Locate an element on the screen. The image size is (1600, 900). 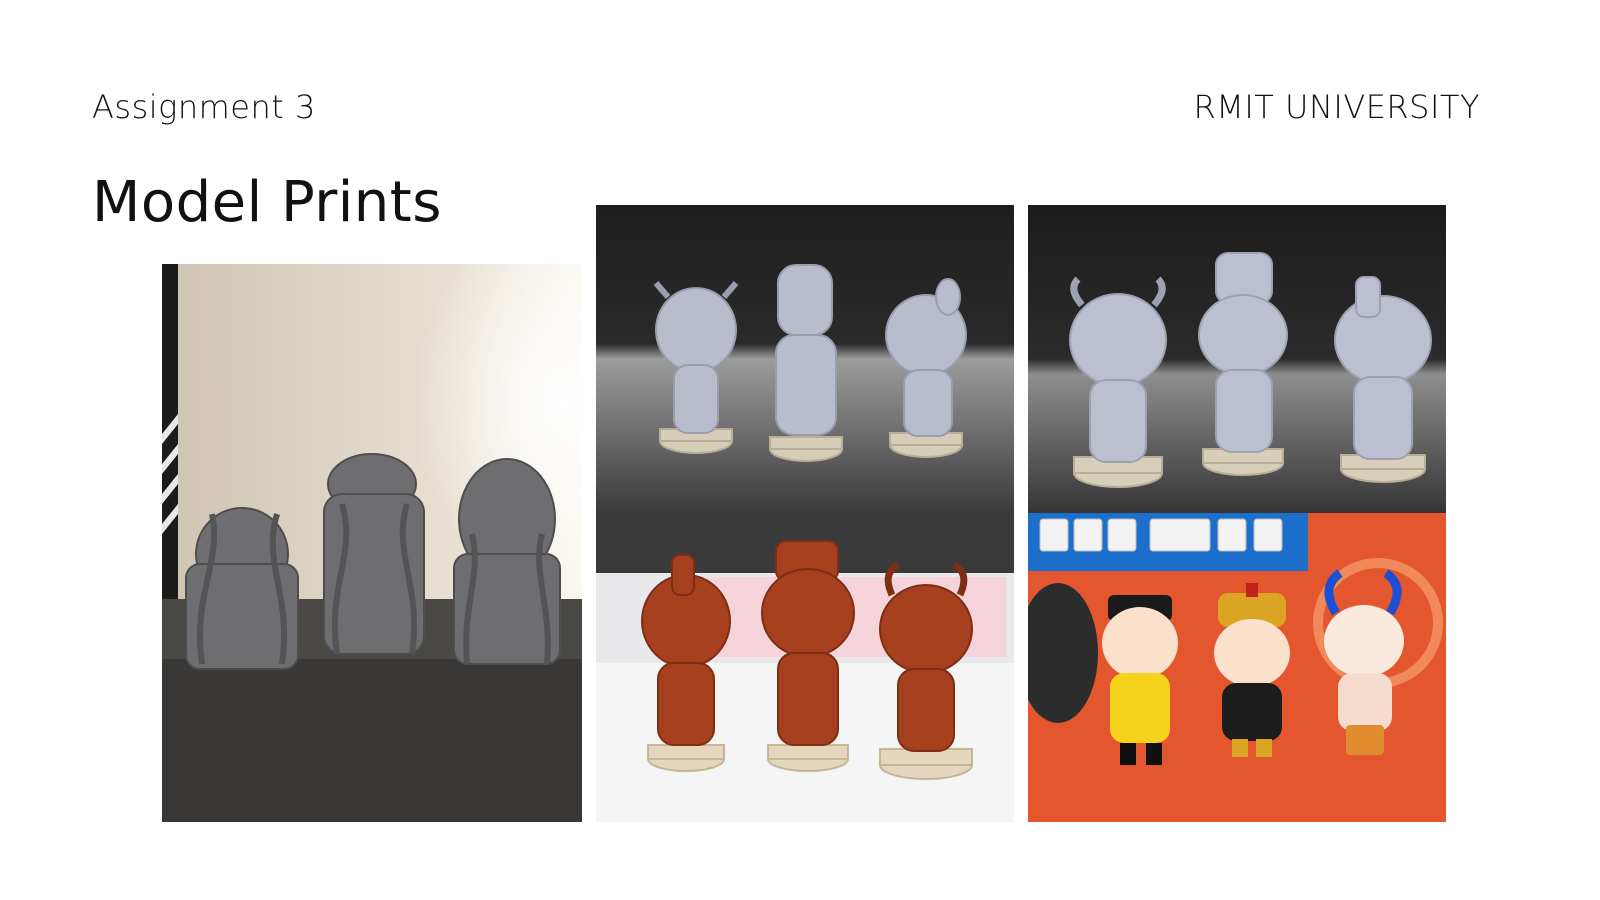
photo-resin-figurines-front is located at coordinates (1237, 359).